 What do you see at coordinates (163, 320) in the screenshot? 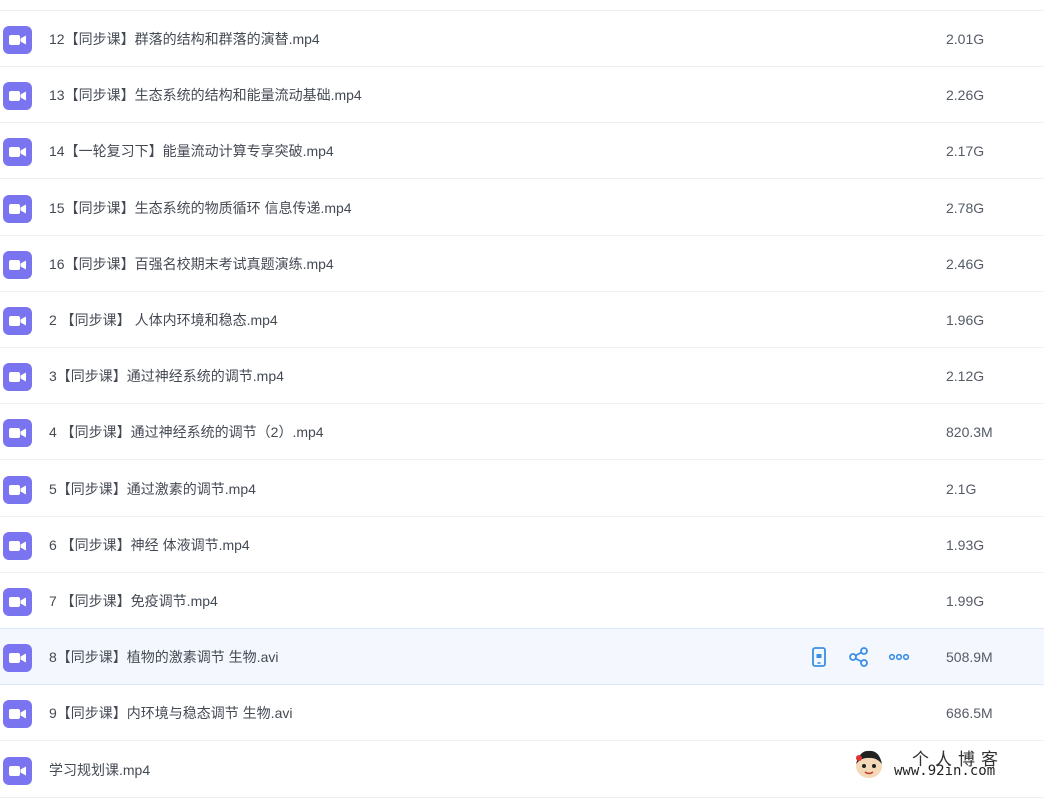
I see `file-name: 2 【同步课】 人体内环境和稳态.mp4` at bounding box center [163, 320].